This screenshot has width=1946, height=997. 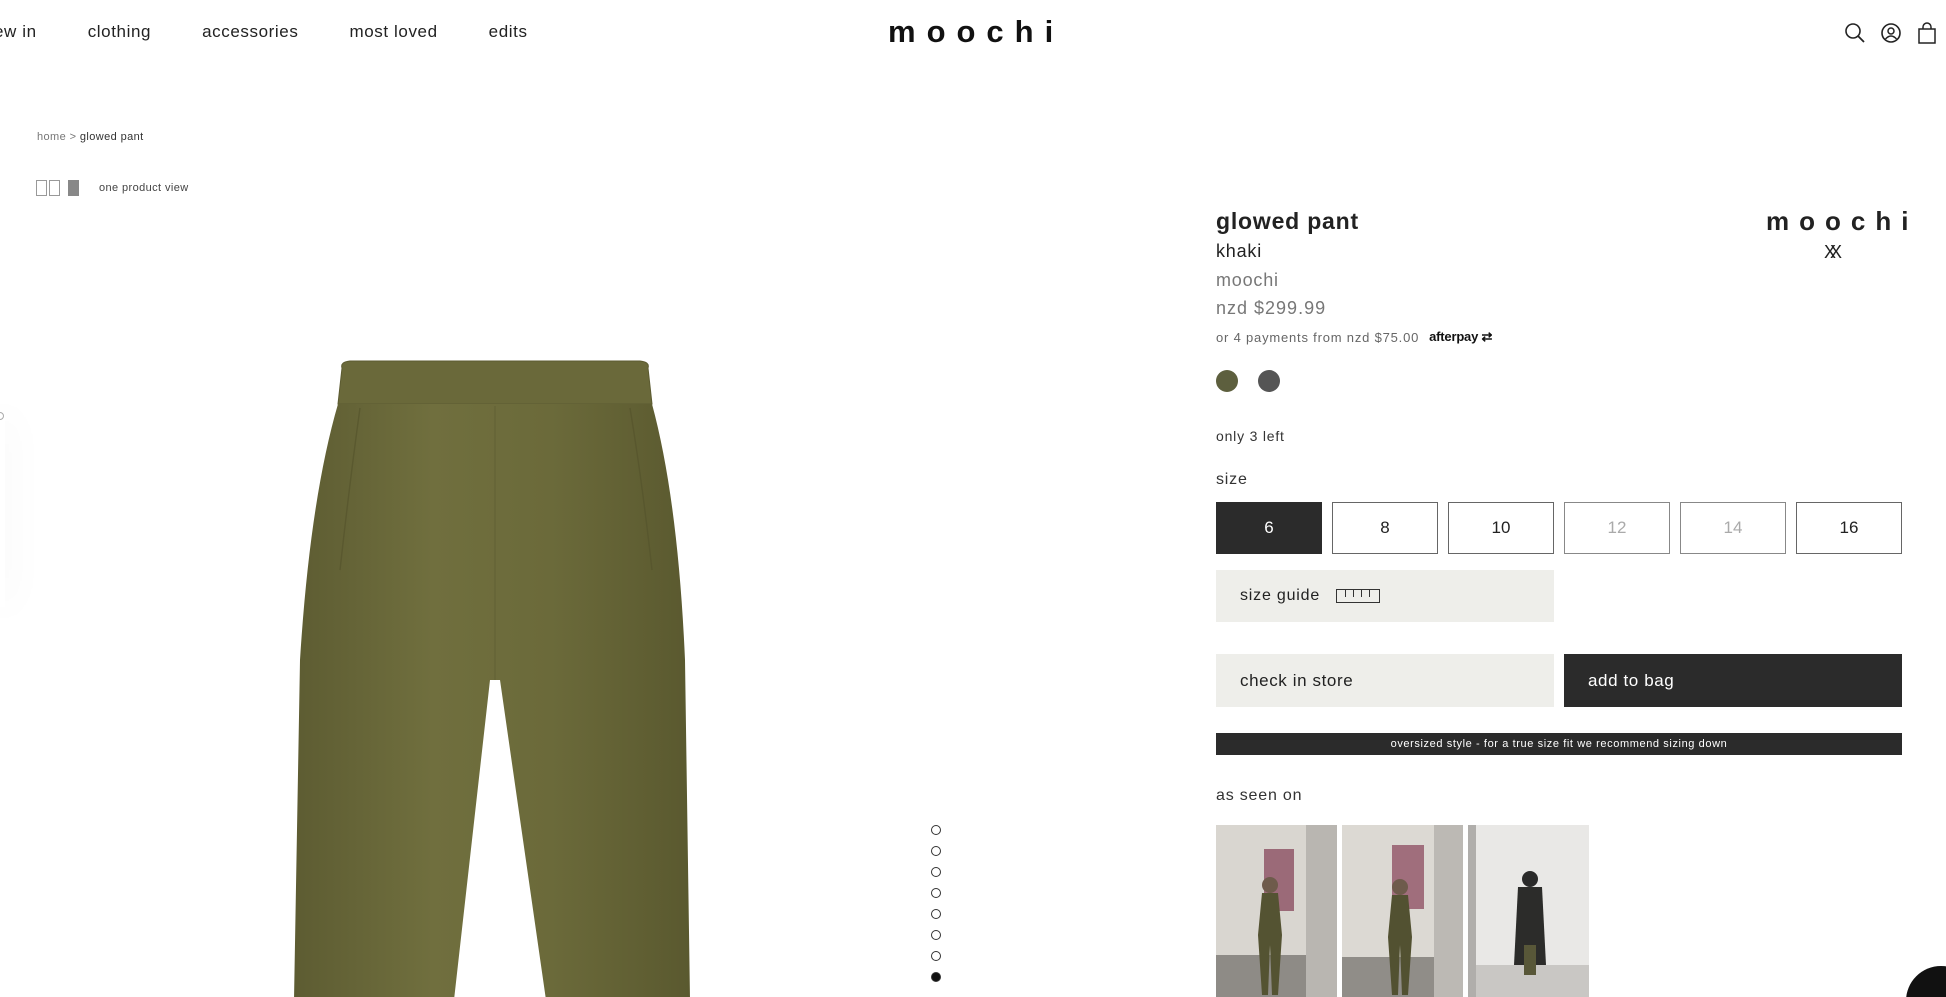 I want to click on as-seen-on-heading: as seen on, so click(x=1259, y=795).